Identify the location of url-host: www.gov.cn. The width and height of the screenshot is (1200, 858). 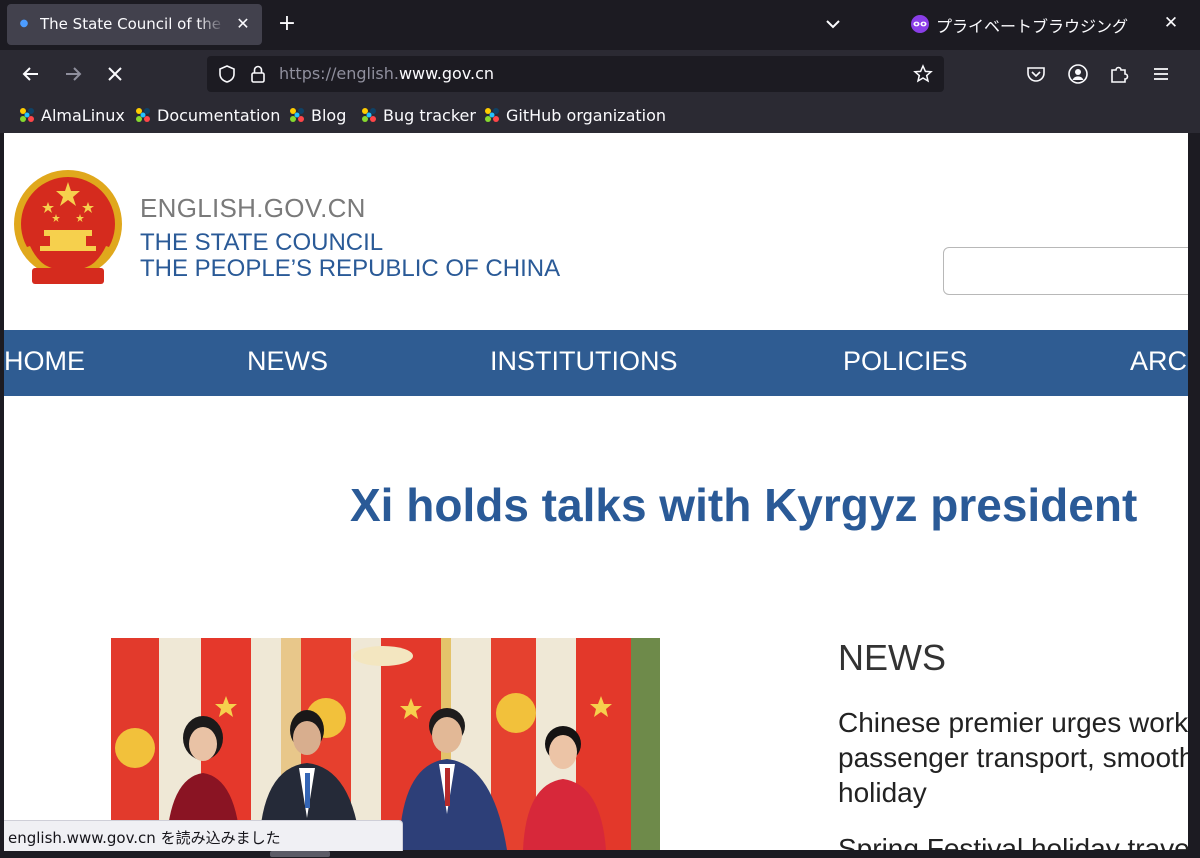
(446, 73).